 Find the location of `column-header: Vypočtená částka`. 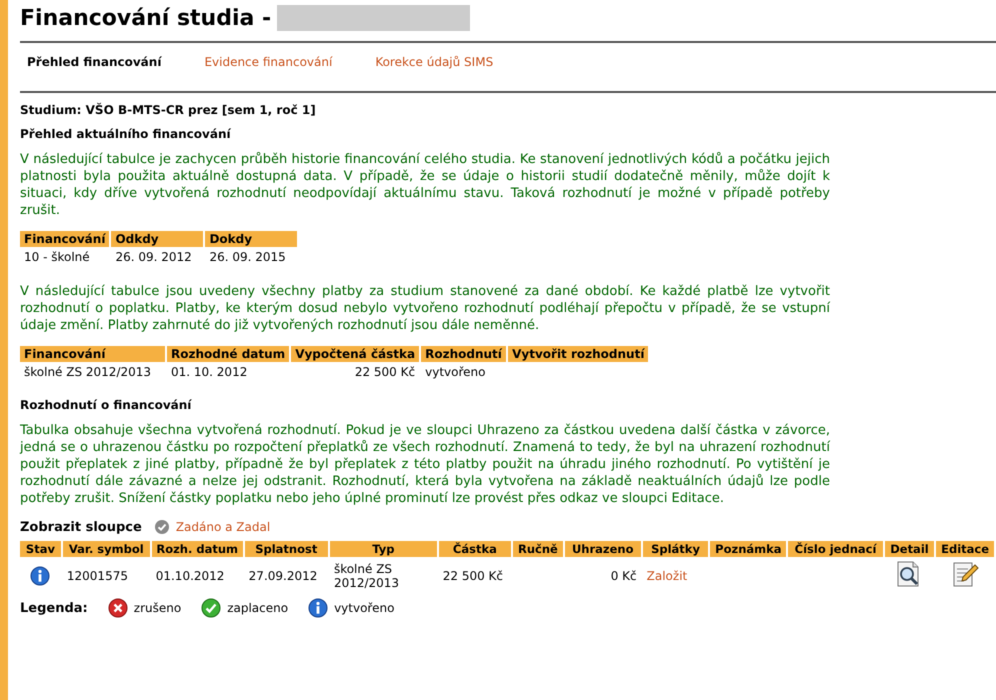

column-header: Vypočtená částka is located at coordinates (355, 354).